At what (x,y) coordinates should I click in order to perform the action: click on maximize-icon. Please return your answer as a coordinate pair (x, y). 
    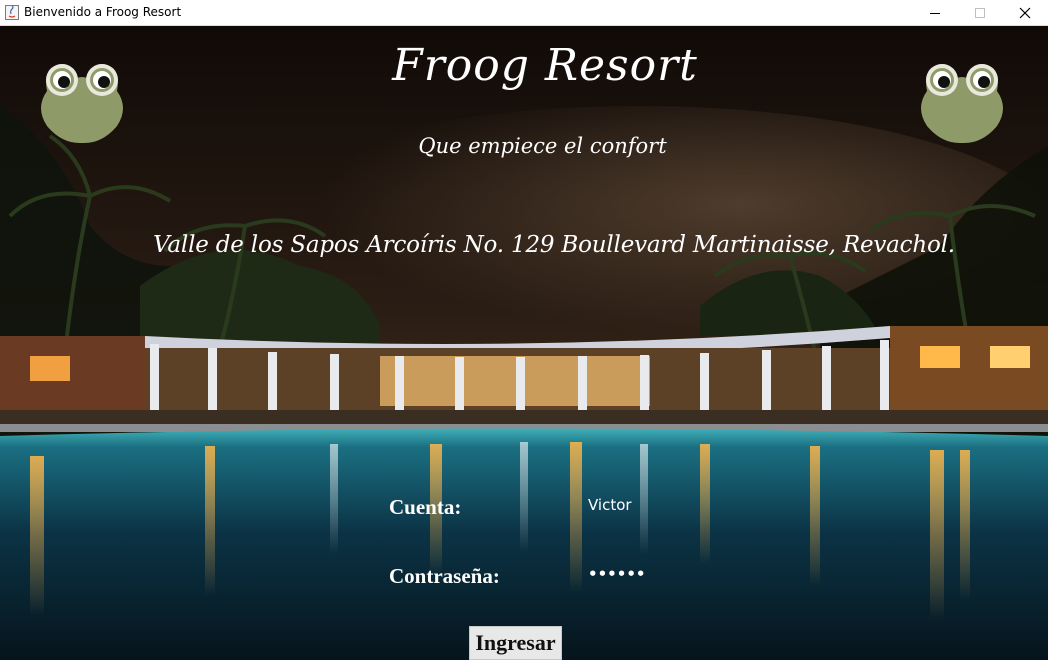
    Looking at the image, I should click on (980, 13).